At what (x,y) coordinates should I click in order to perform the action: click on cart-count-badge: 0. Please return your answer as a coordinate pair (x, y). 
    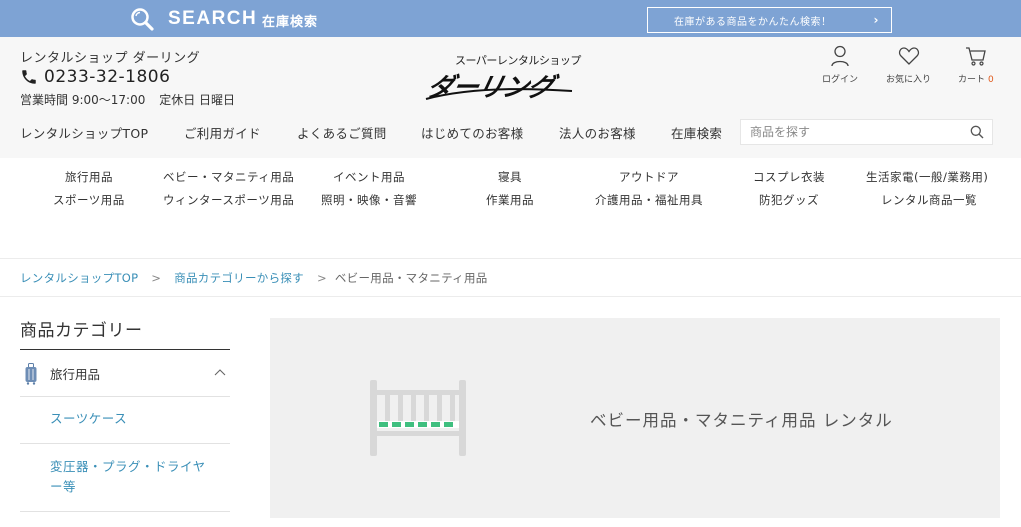
    Looking at the image, I should click on (991, 80).